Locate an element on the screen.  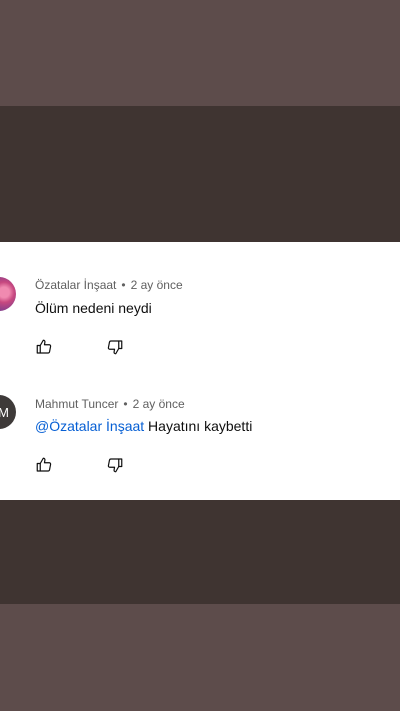
reply-text: Hayatını kaybetti is located at coordinates (200, 426).